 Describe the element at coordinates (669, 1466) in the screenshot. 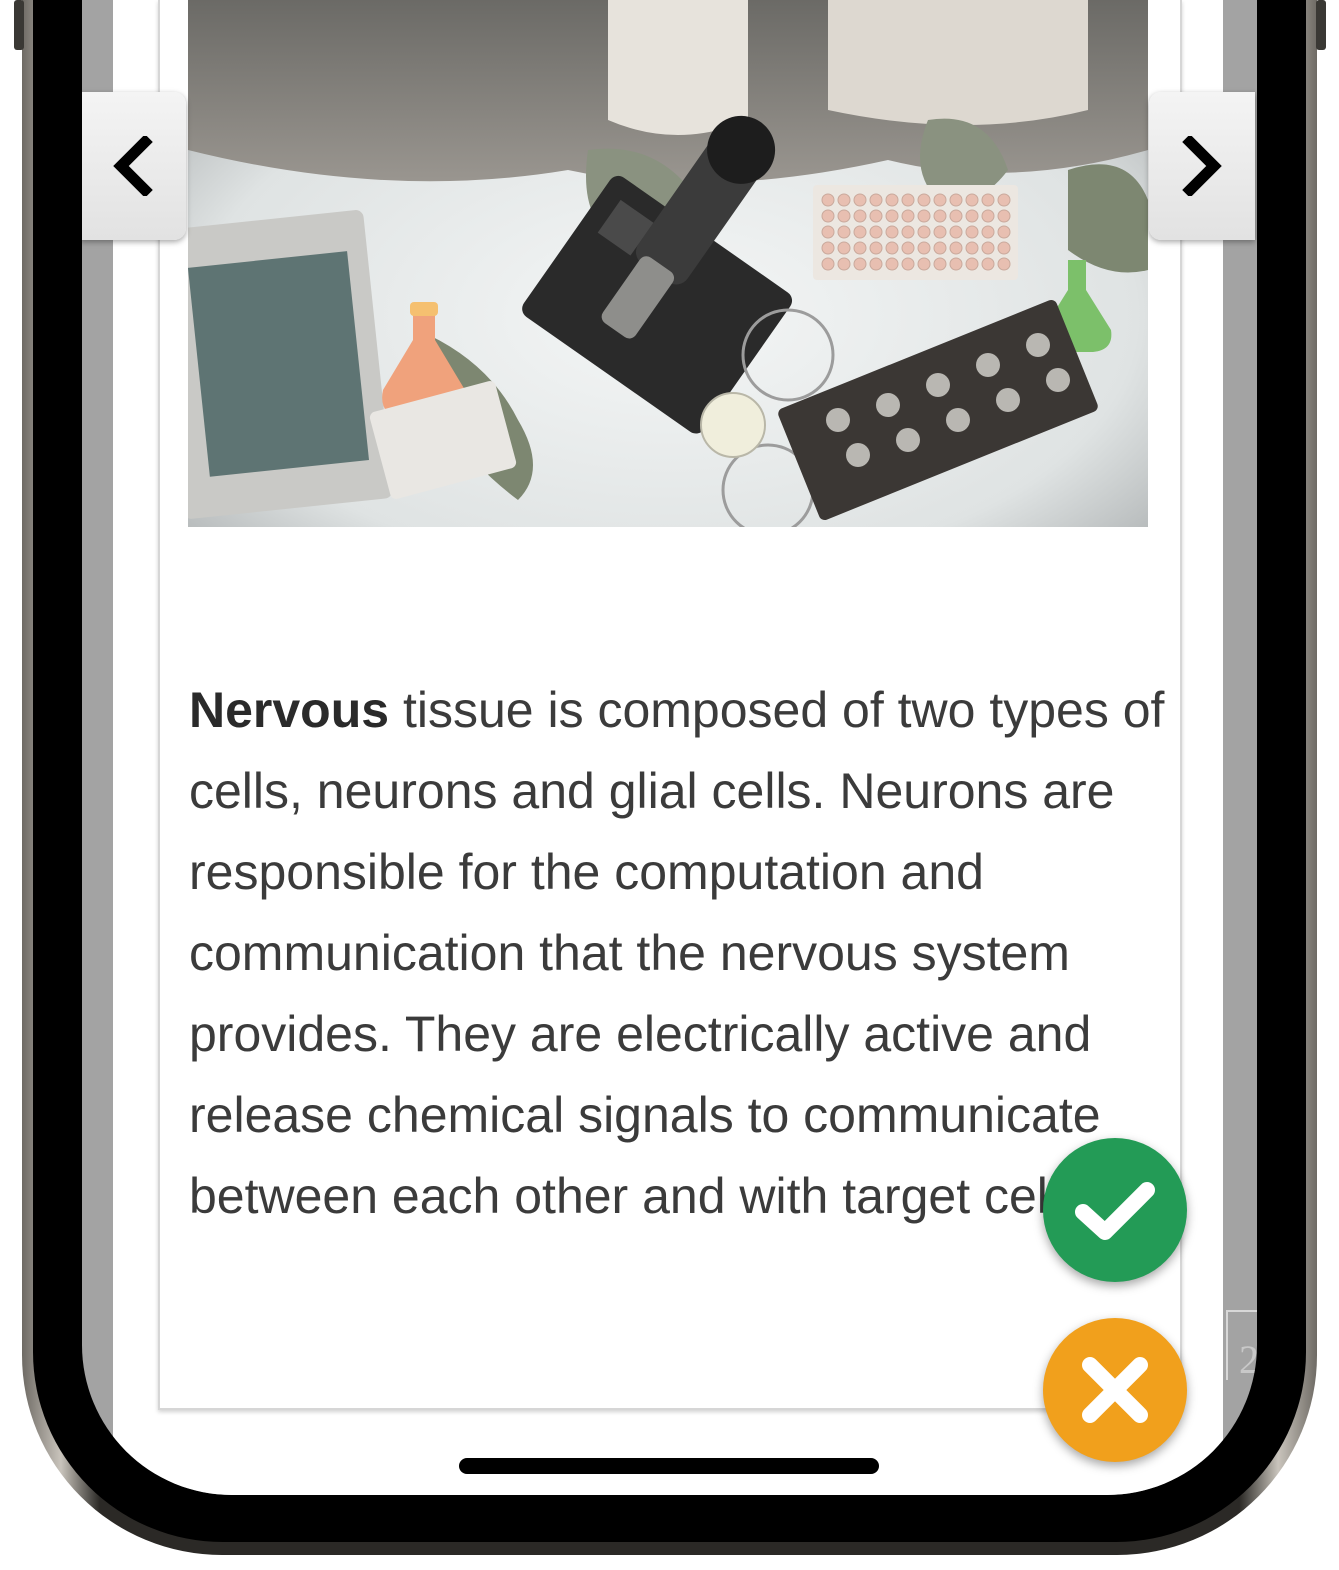

I see `home-indicator` at that location.